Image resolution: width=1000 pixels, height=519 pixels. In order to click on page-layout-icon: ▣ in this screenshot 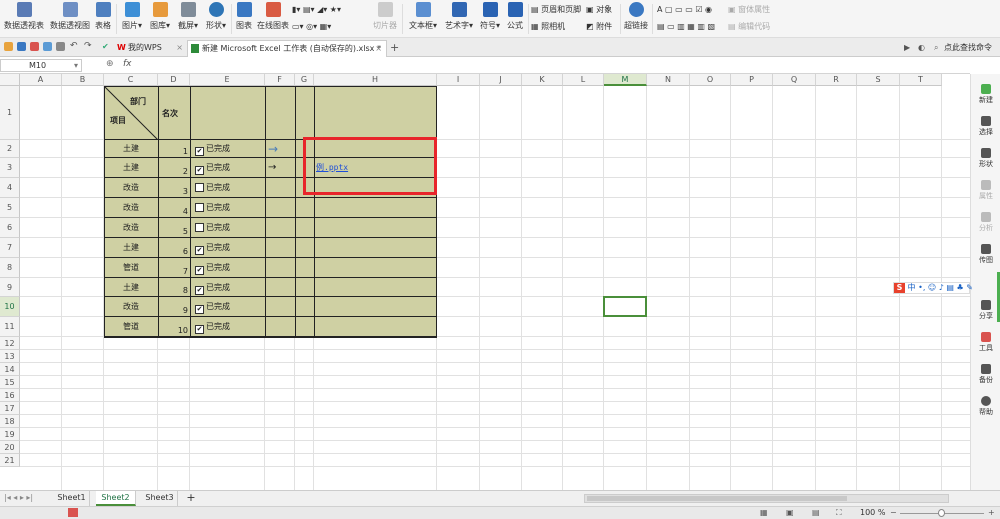, I will do `click(790, 512)`.